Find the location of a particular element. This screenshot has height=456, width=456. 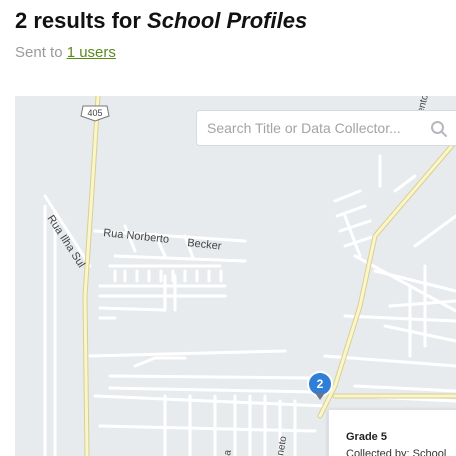

map-search-input is located at coordinates (315, 128).